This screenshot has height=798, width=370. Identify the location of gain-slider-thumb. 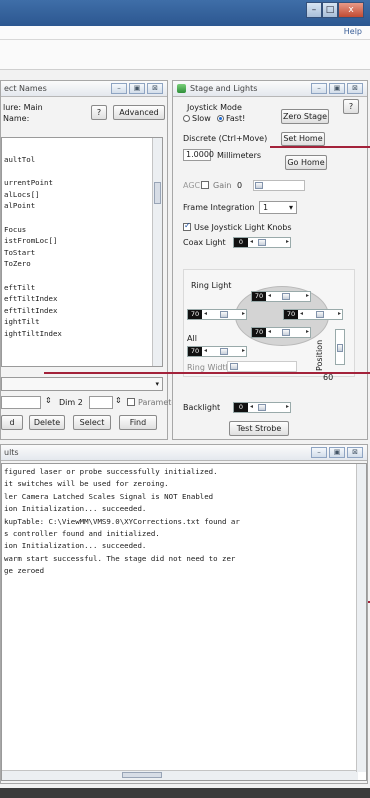
(259, 185).